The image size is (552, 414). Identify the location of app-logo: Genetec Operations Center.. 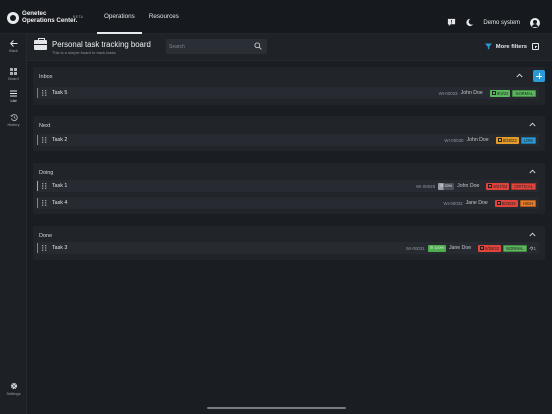
(42, 17).